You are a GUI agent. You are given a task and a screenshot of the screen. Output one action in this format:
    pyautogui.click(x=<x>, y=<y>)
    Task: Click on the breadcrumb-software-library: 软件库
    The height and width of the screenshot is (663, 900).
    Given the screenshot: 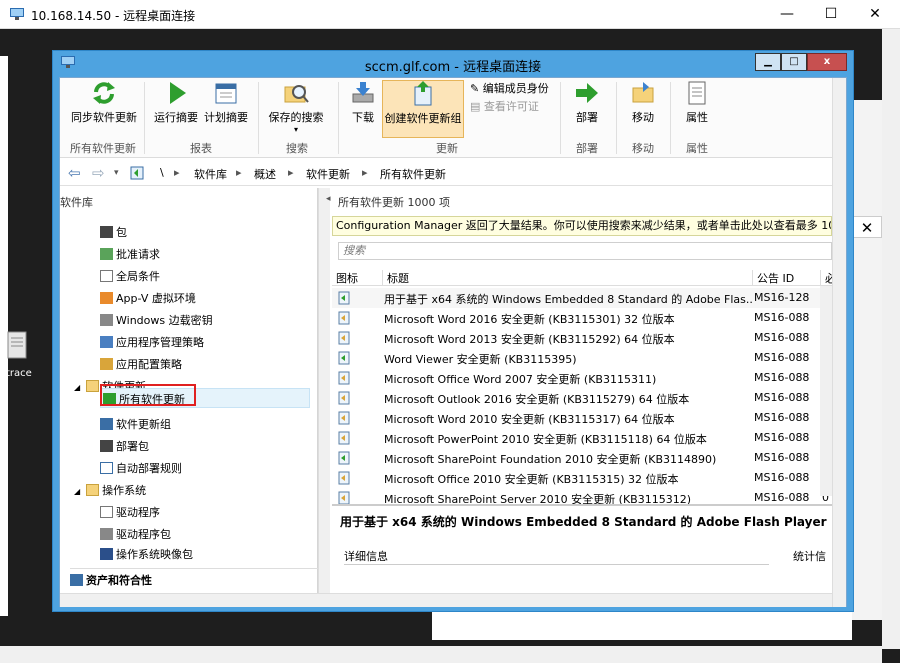 What is the action you would take?
    pyautogui.click(x=210, y=174)
    